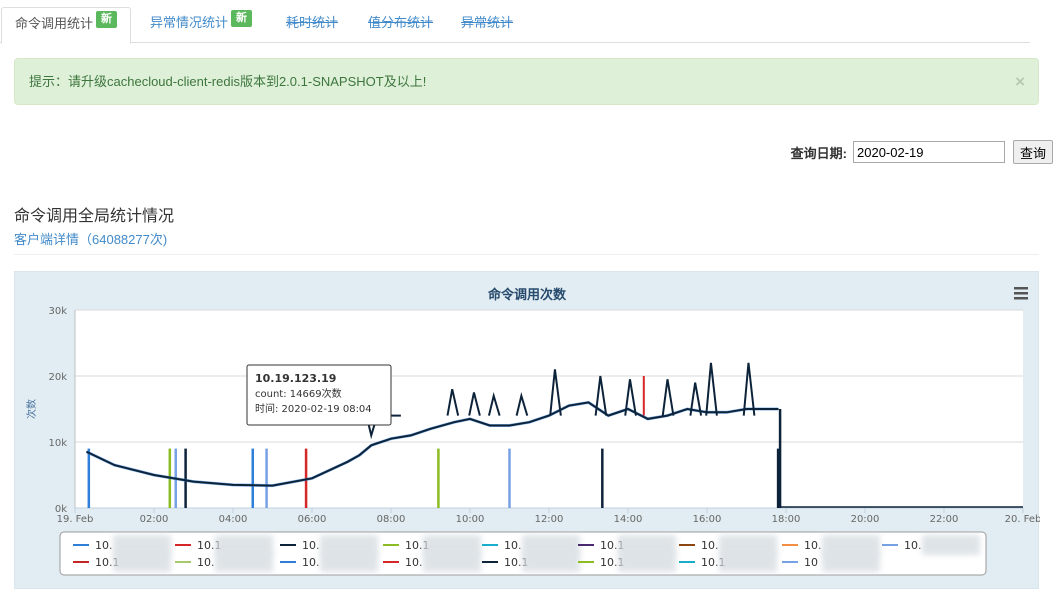 This screenshot has height=595, width=1055. Describe the element at coordinates (1033, 152) in the screenshot. I see `query-button: 查询` at that location.